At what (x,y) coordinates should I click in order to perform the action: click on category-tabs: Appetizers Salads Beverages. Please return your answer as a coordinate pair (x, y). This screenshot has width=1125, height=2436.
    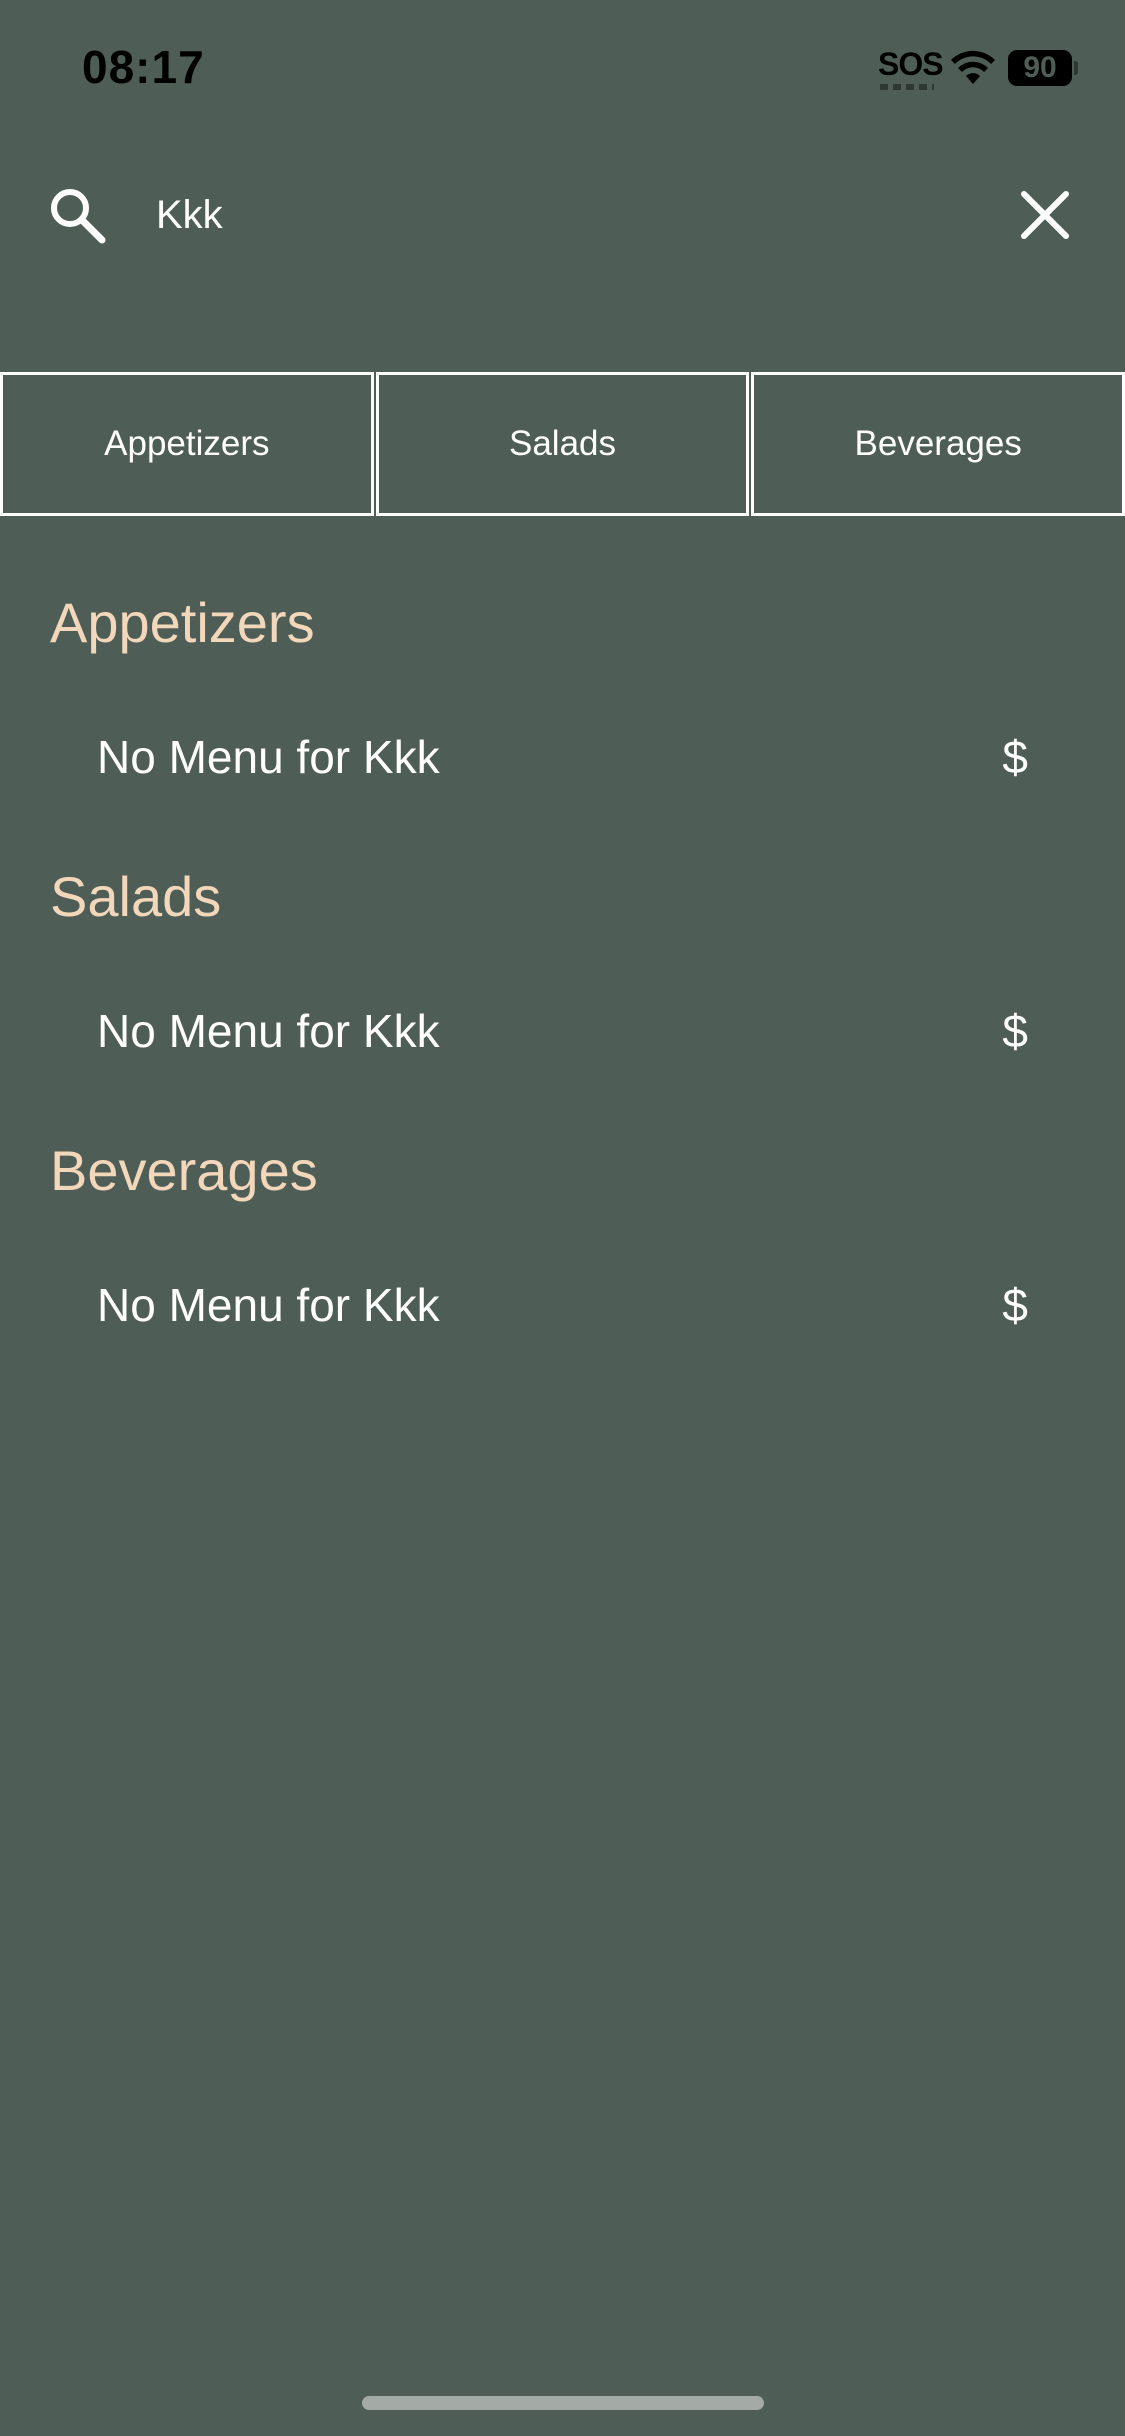
    Looking at the image, I should click on (562, 444).